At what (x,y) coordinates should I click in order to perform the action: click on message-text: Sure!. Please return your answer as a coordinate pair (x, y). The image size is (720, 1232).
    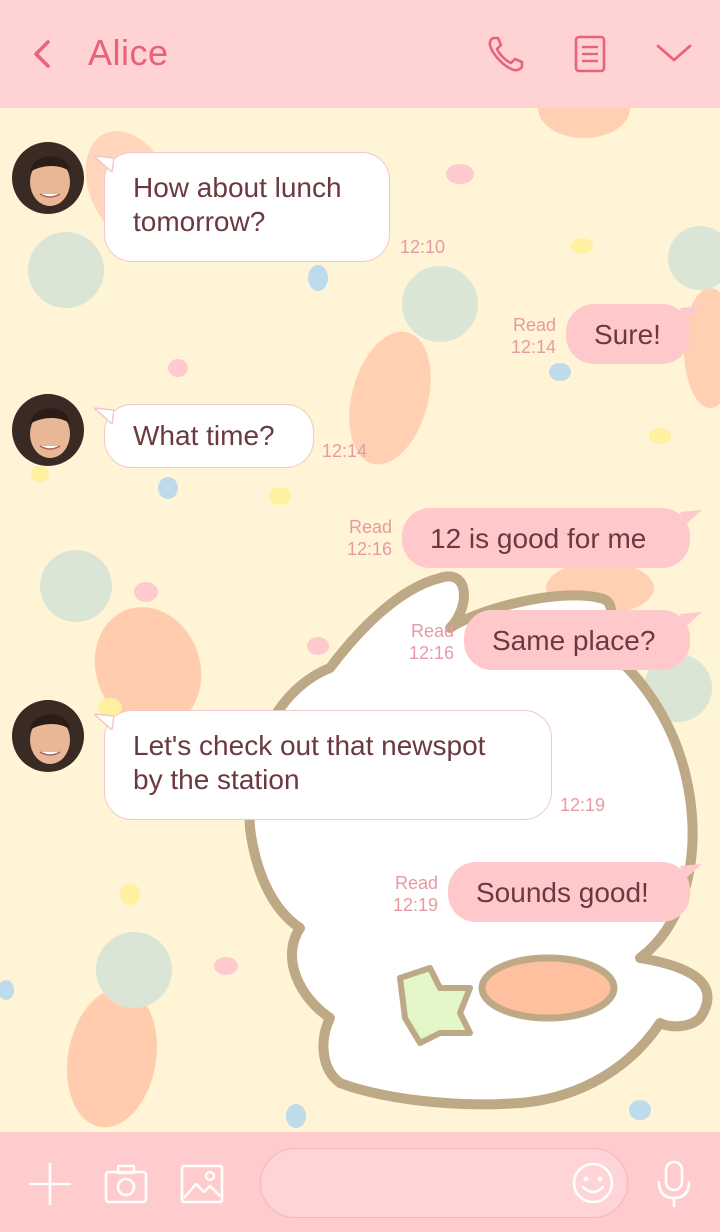
    Looking at the image, I should click on (627, 334).